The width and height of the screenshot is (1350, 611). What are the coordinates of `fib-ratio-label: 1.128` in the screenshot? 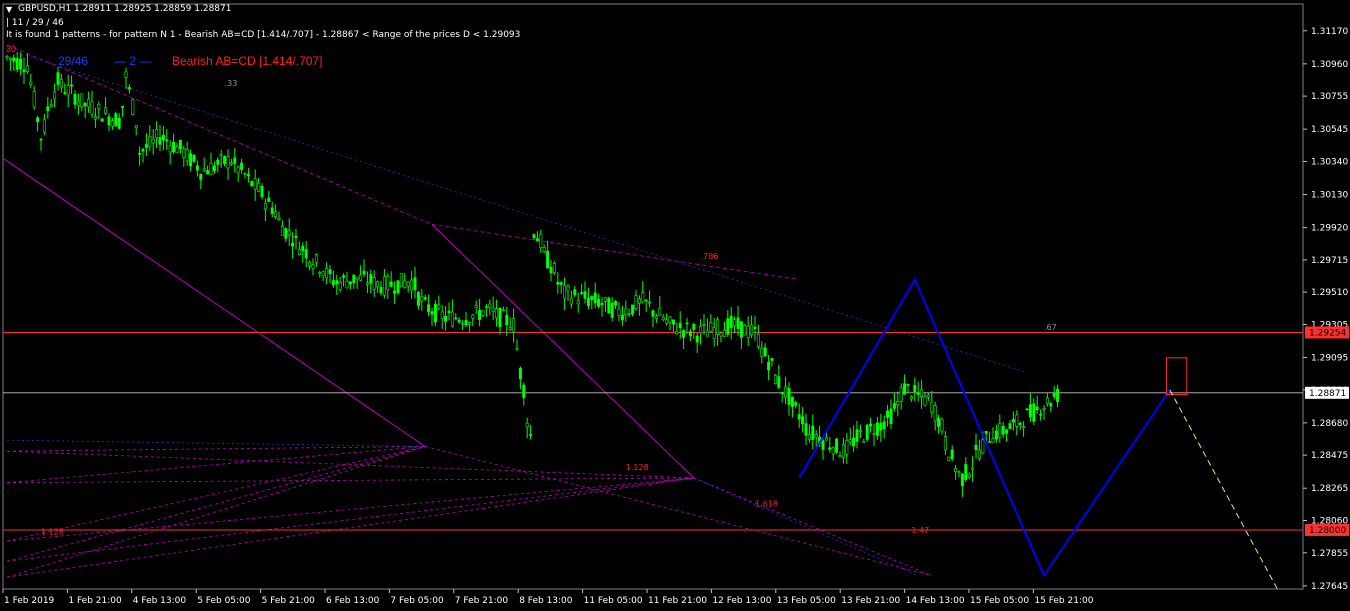 It's located at (52, 532).